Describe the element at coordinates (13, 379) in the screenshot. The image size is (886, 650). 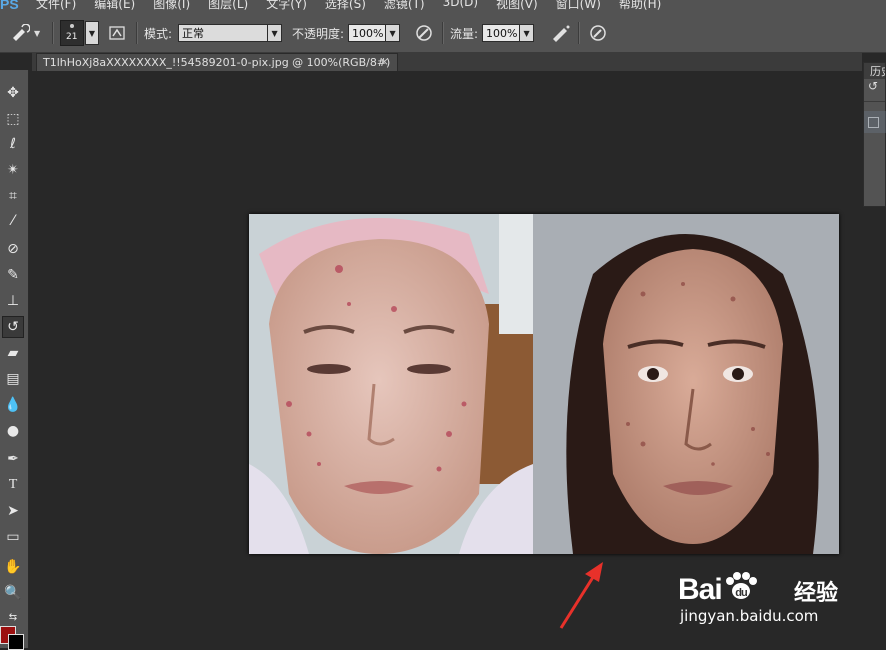
I see `gradient-tool-icon: ▤` at that location.